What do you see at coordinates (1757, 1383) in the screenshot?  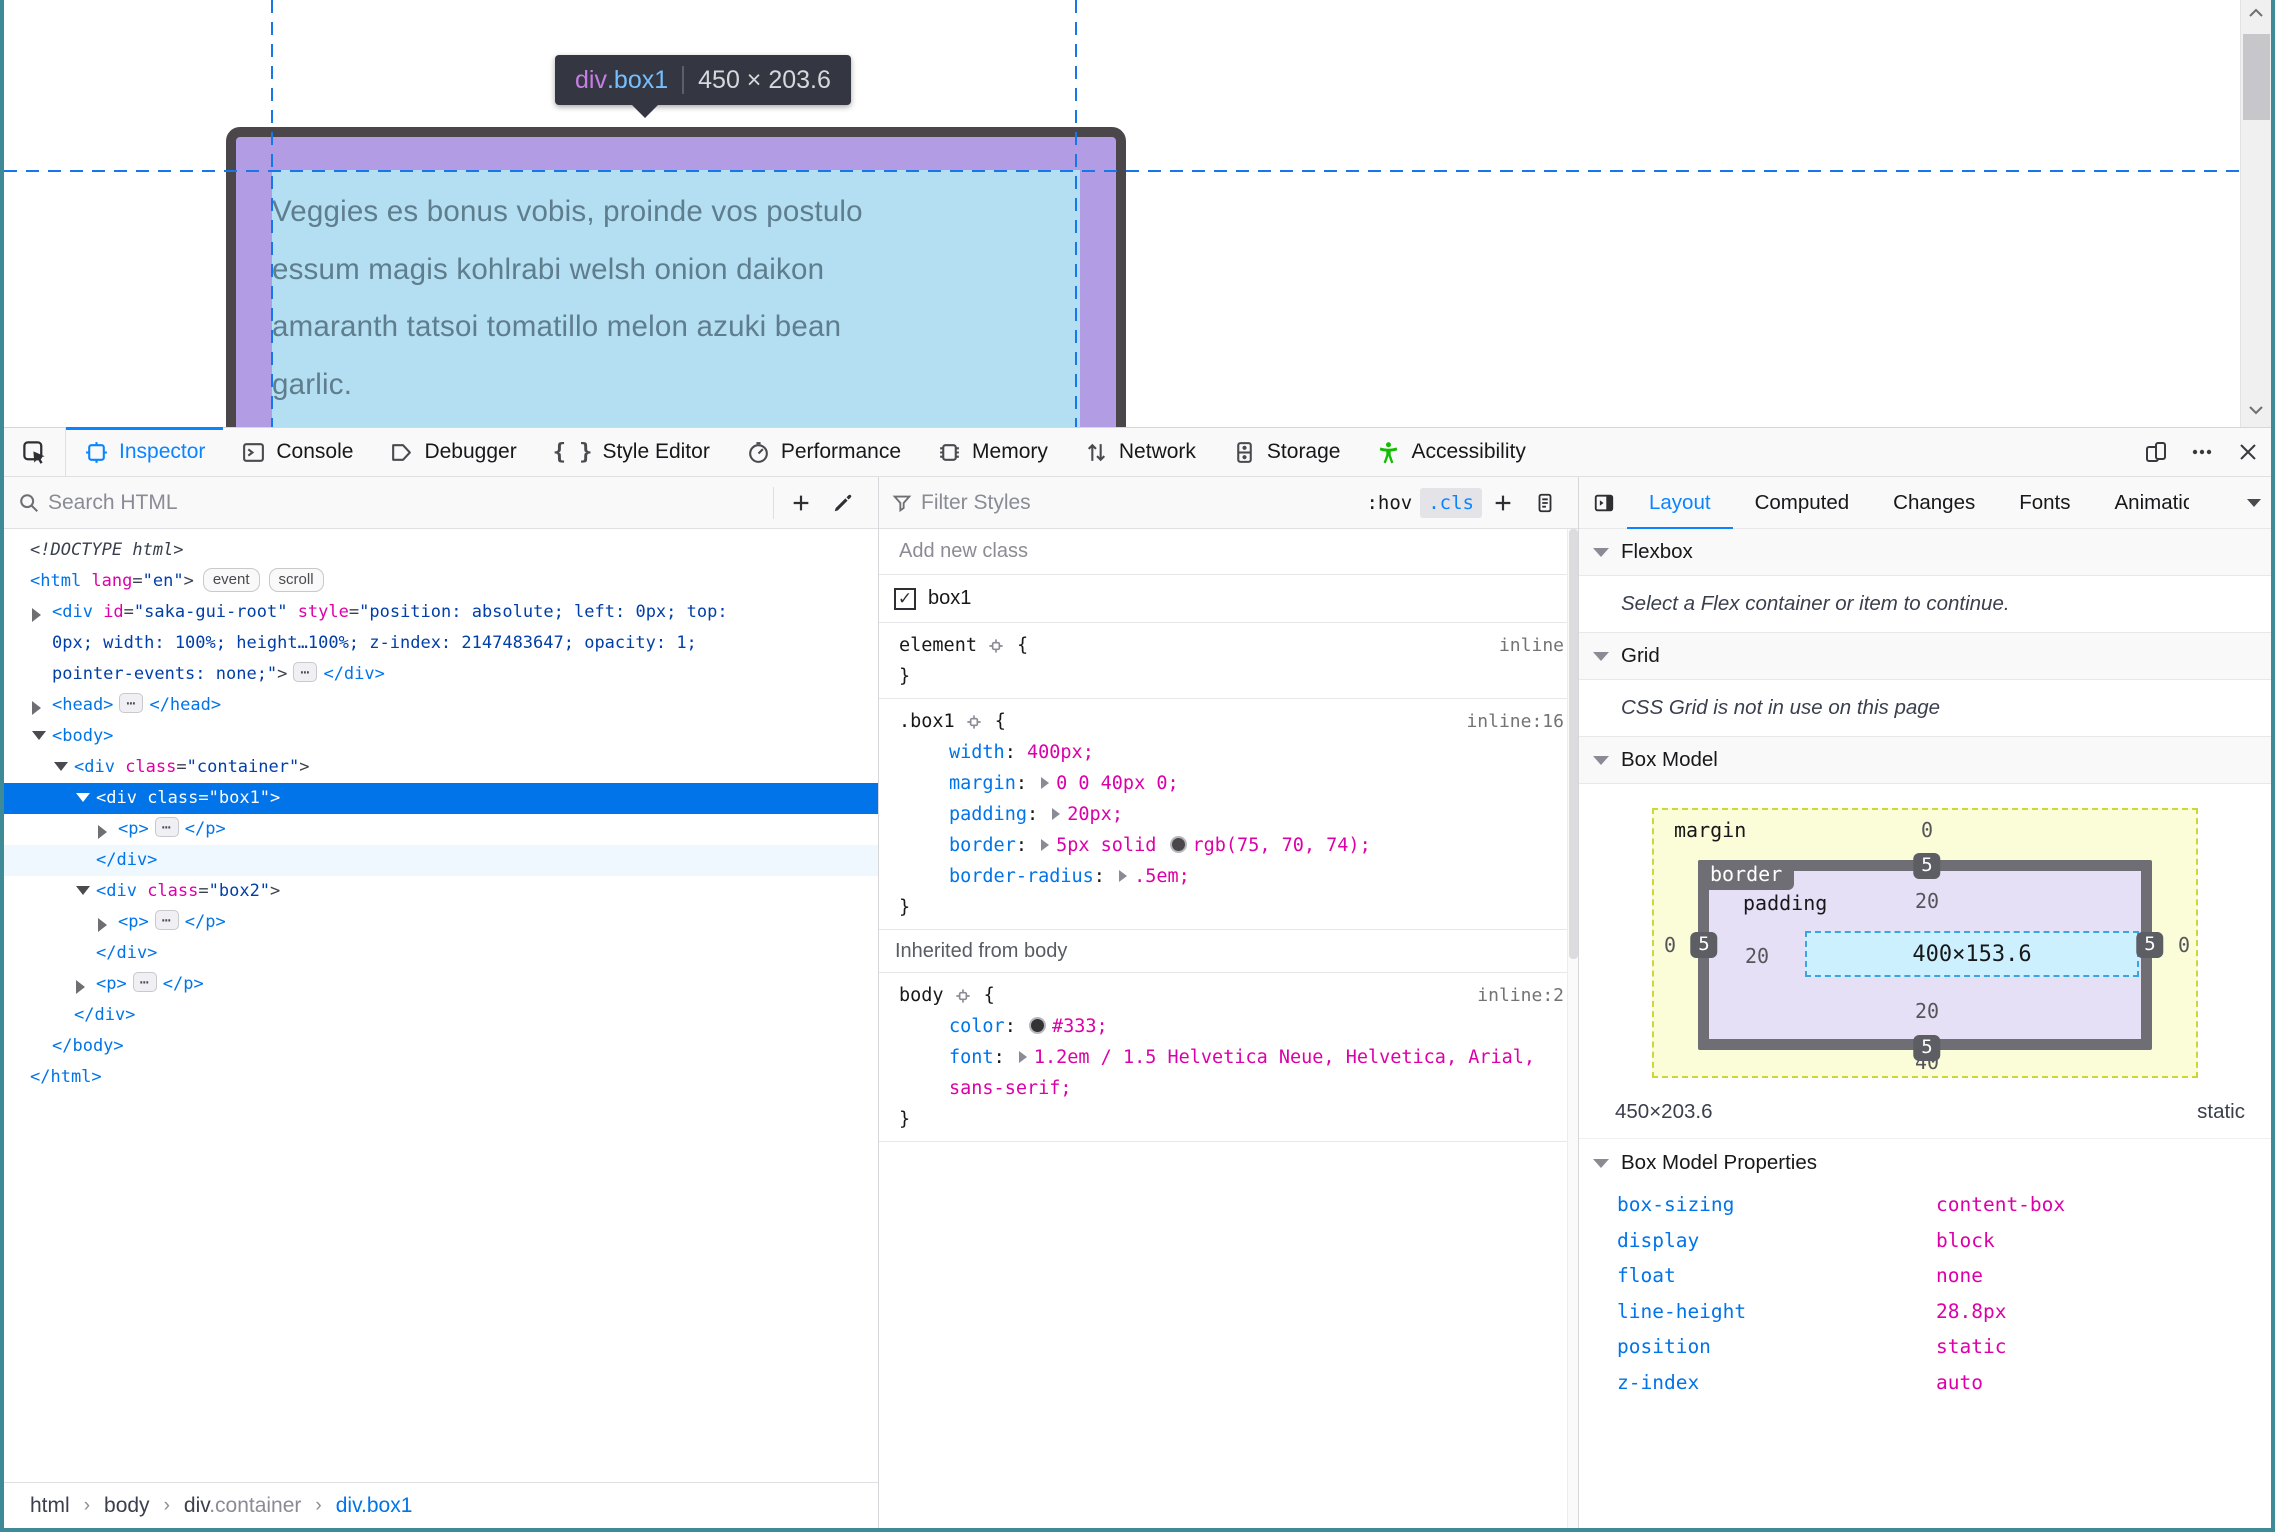 I see `layout-property-name: z-index` at bounding box center [1757, 1383].